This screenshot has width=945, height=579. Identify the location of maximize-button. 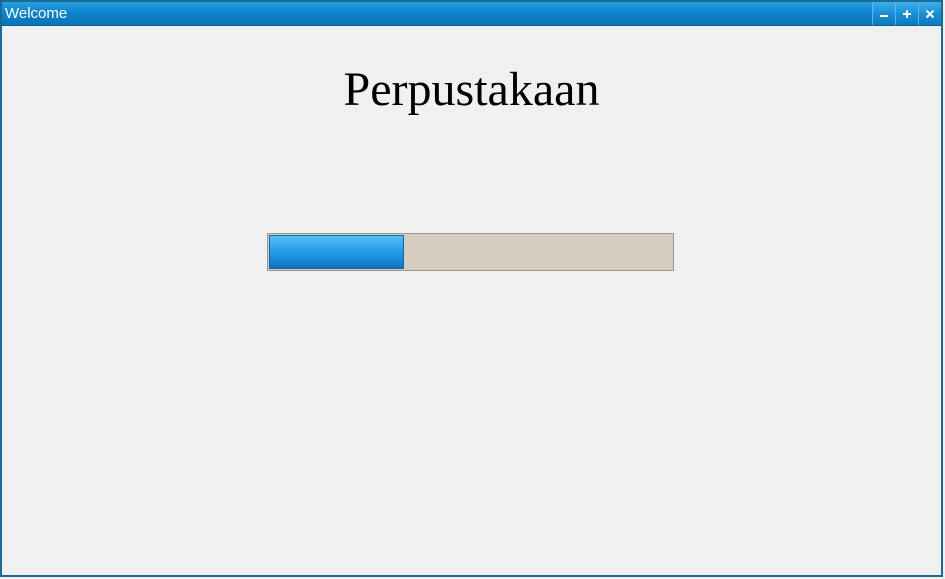
(906, 13).